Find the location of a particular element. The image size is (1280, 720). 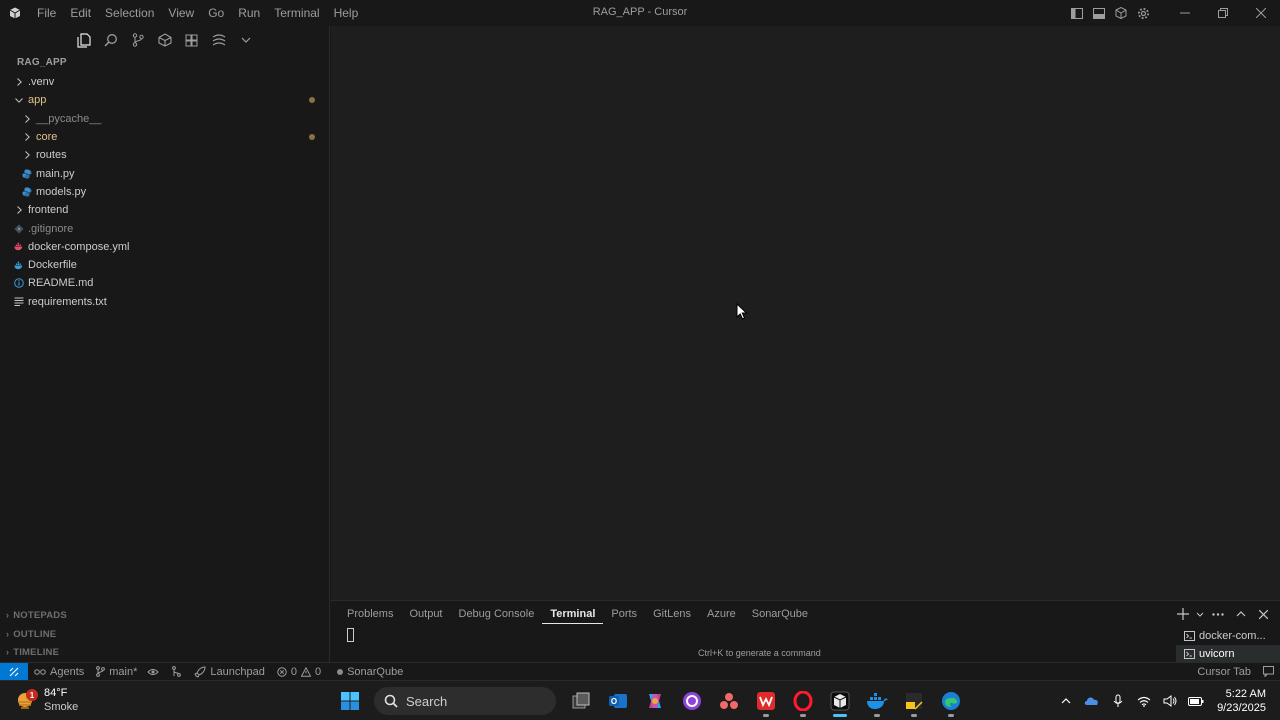

cursor-app-icon is located at coordinates (839, 701).